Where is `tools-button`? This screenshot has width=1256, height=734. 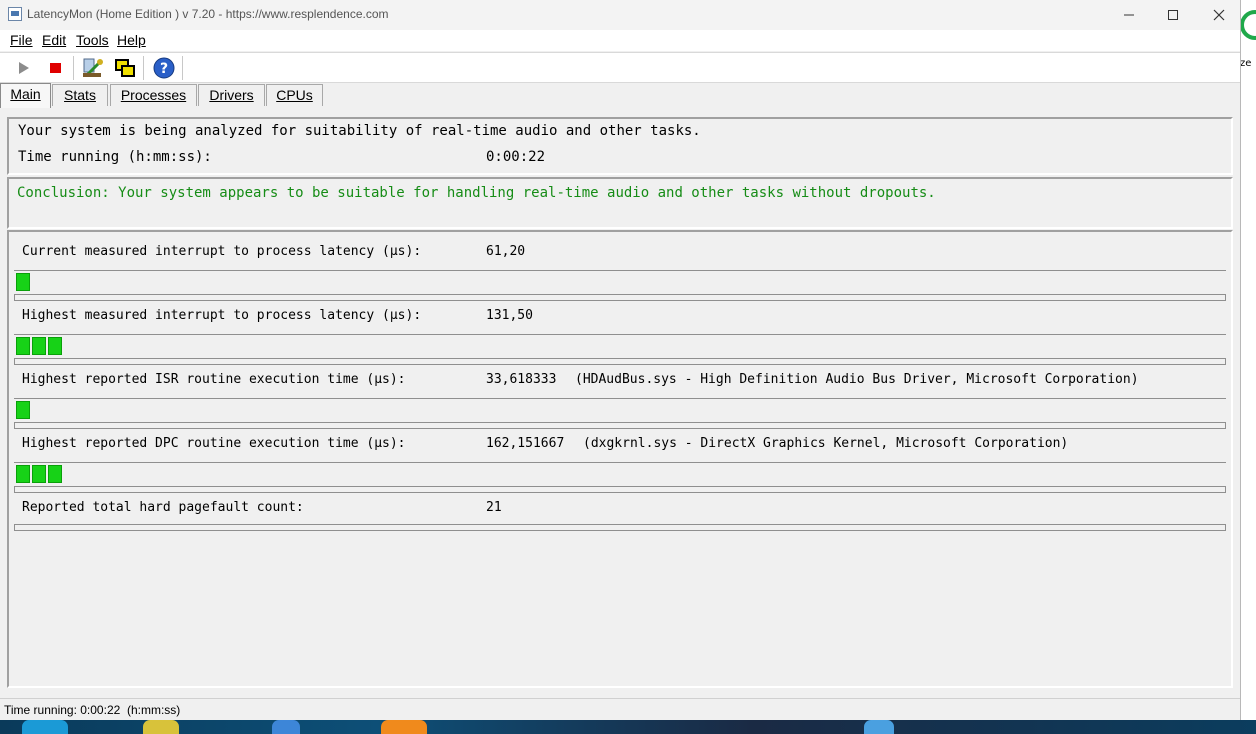
tools-button is located at coordinates (93, 68).